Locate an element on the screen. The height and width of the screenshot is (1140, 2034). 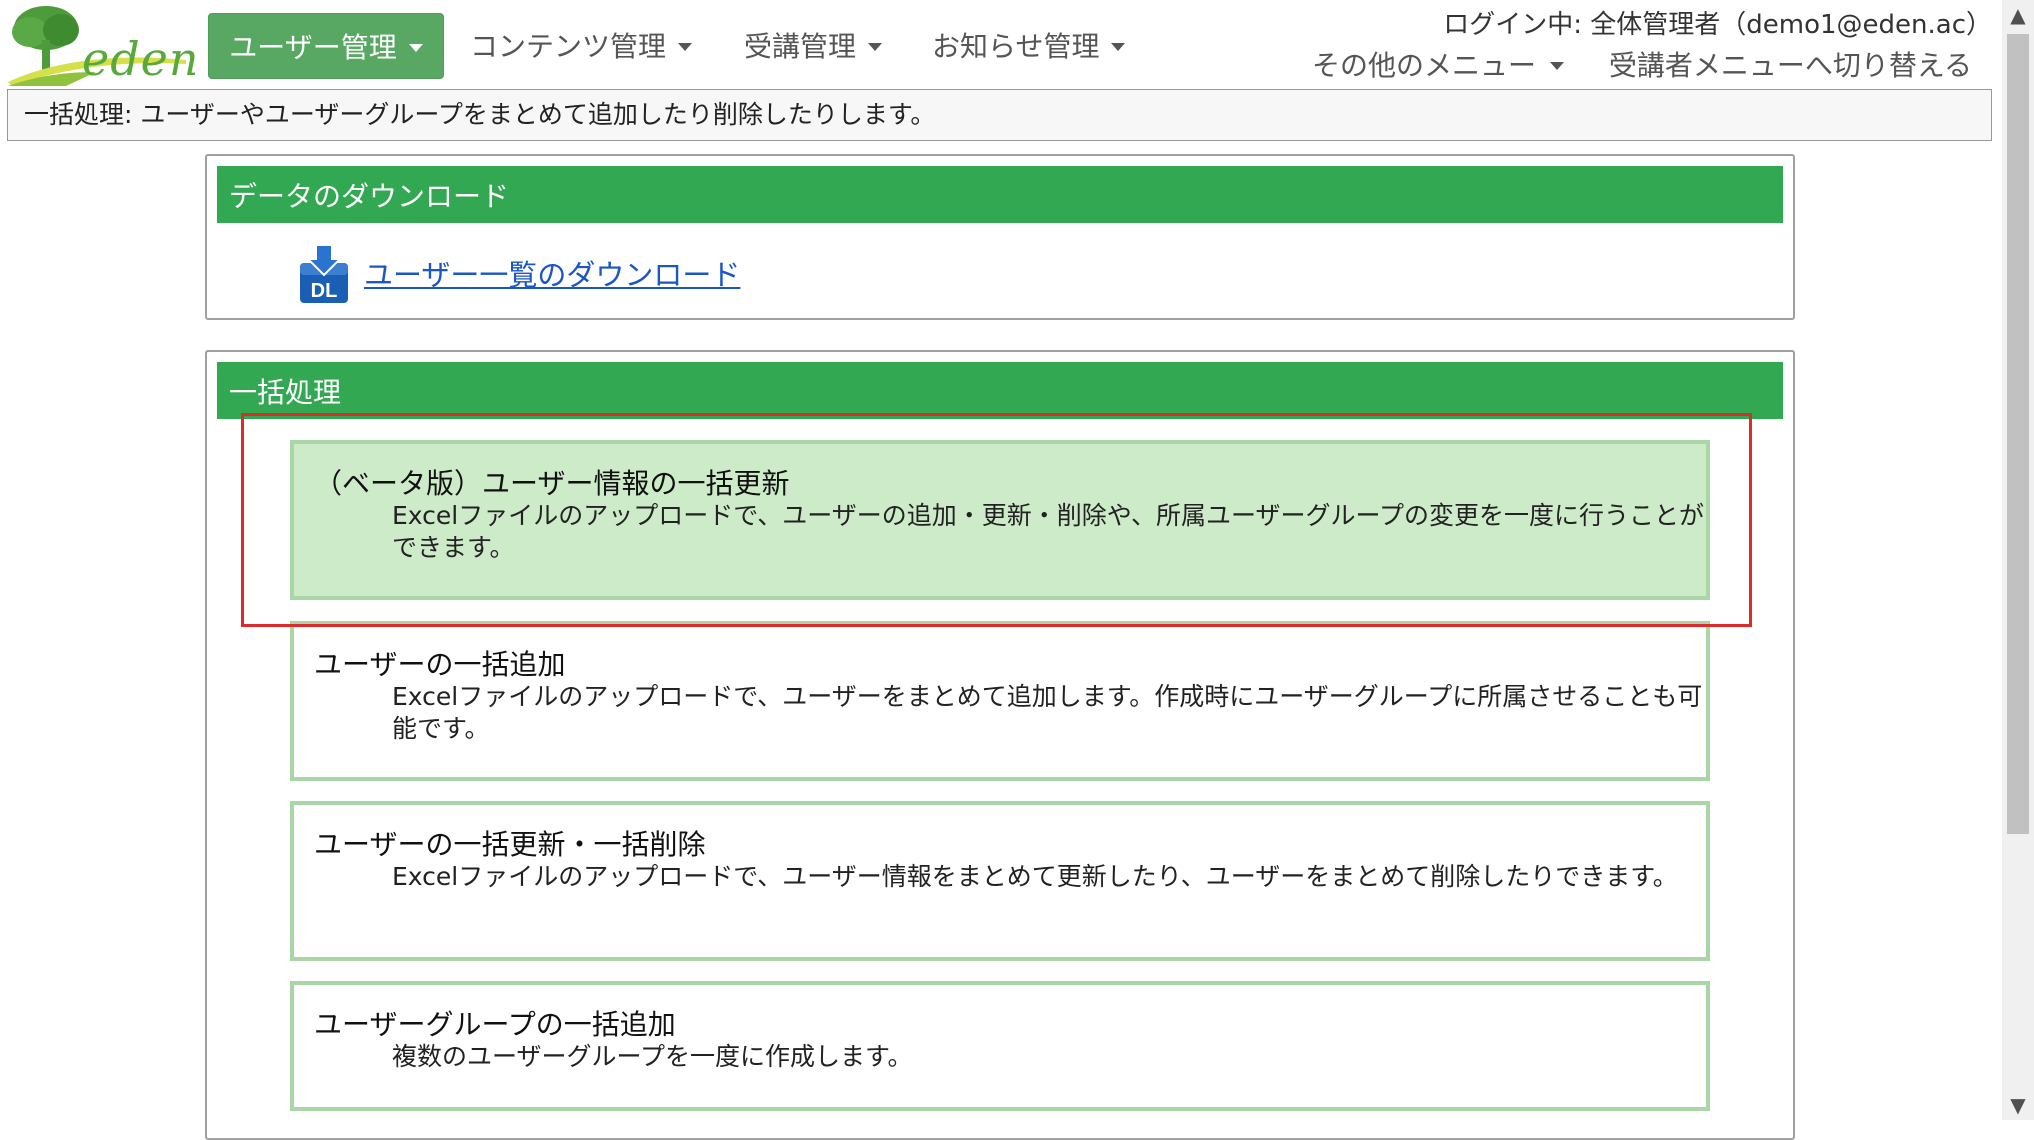
nav-content-management: コンテンツ管理 is located at coordinates (581, 45).